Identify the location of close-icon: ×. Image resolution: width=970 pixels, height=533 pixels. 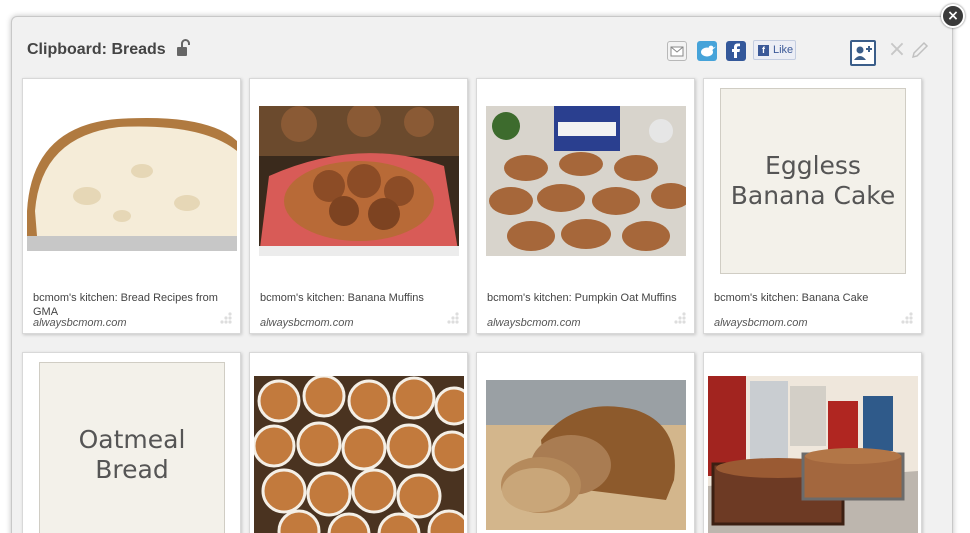
(953, 16).